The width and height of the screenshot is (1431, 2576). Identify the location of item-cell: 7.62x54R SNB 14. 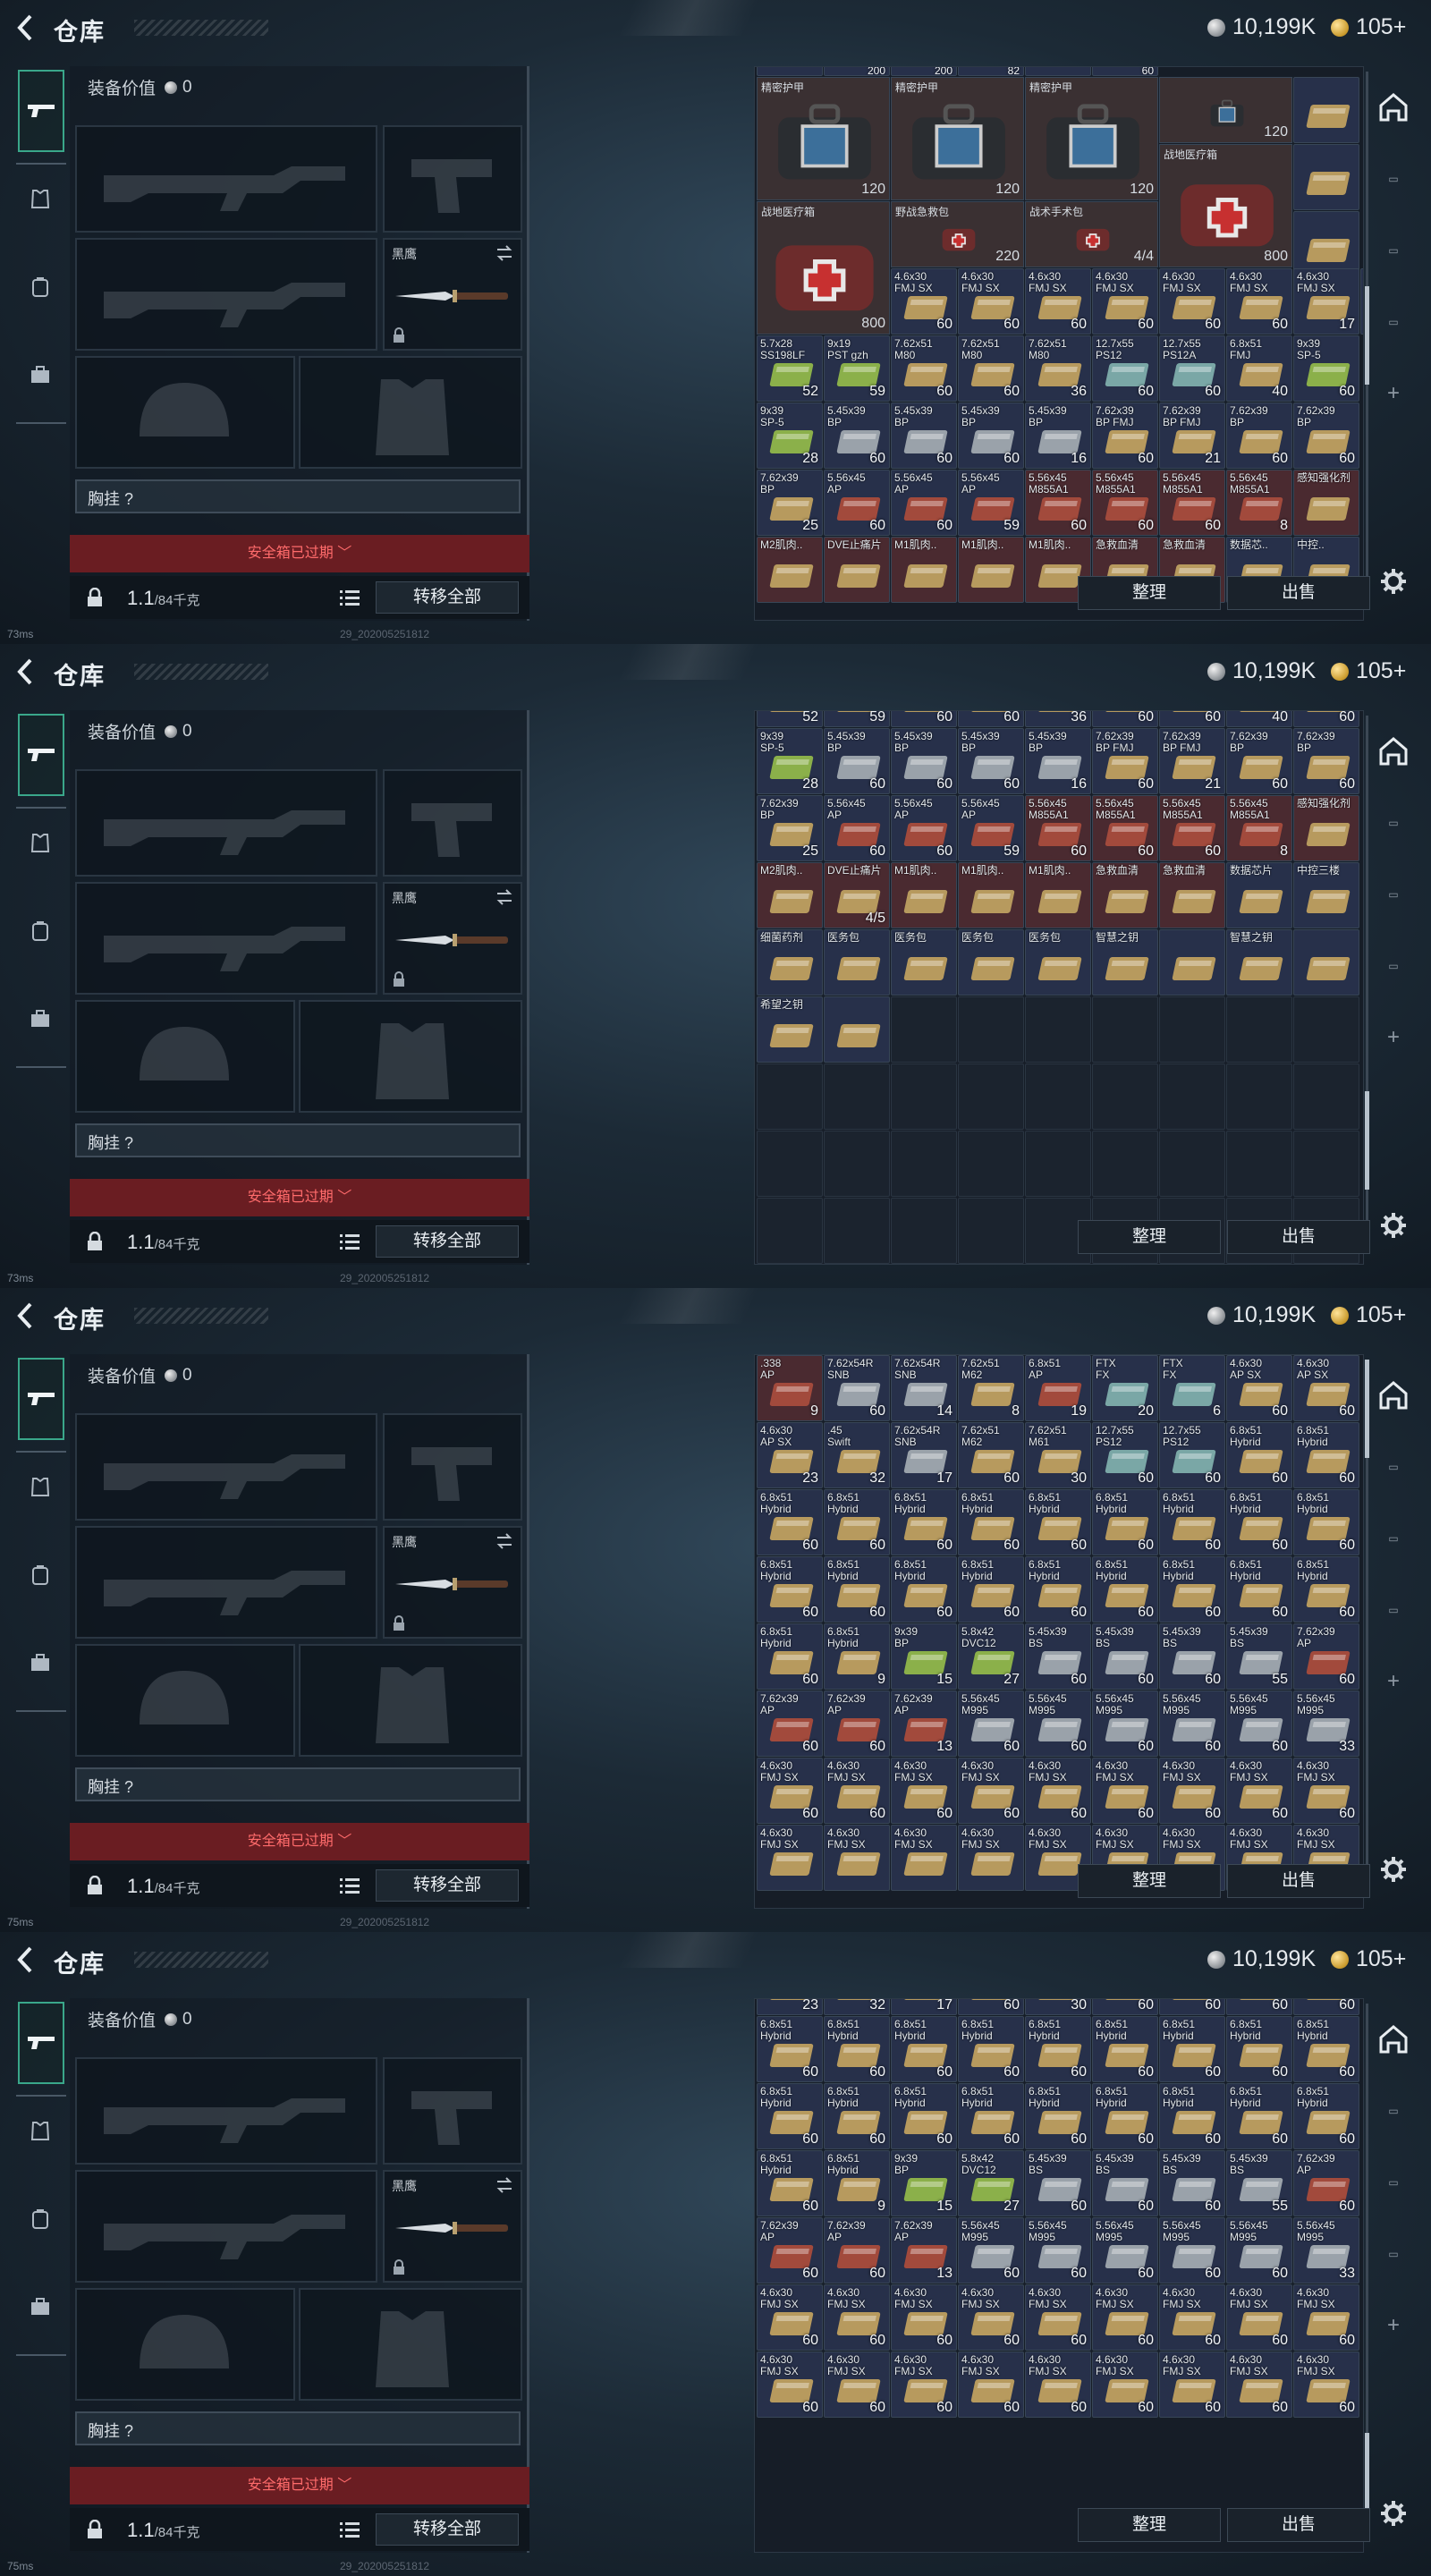
(924, 1388).